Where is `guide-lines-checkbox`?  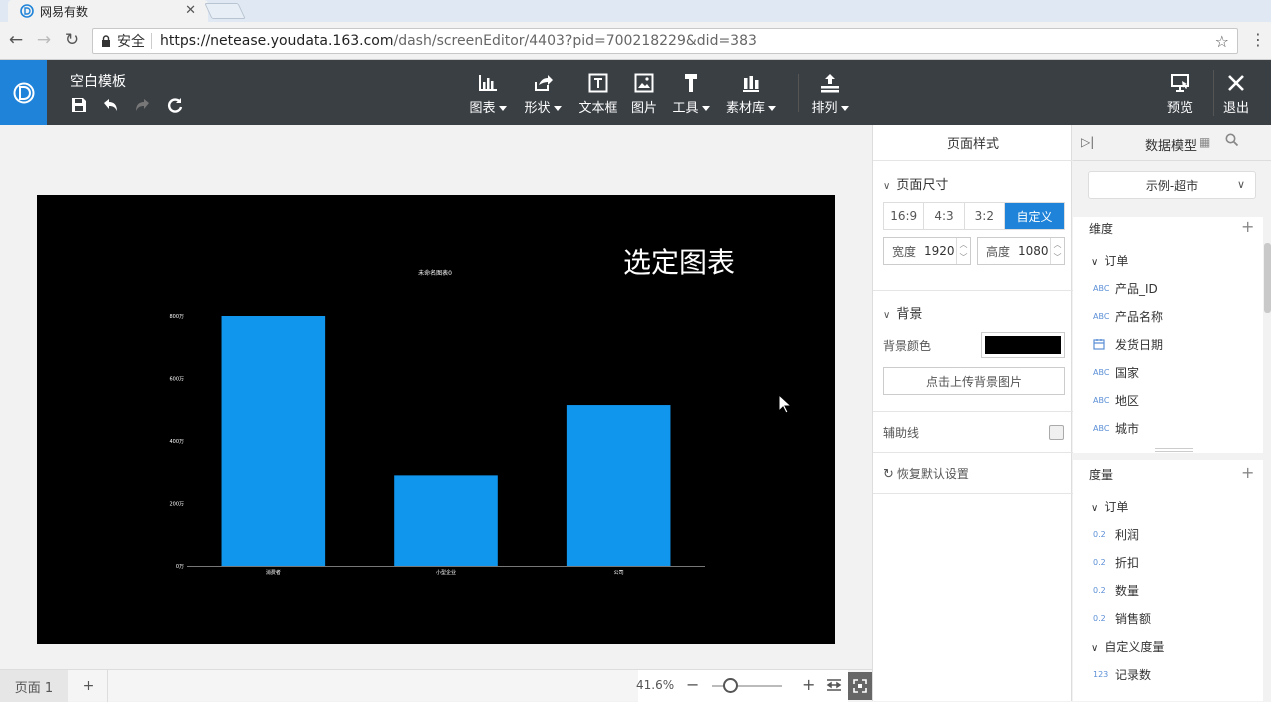
guide-lines-checkbox is located at coordinates (1056, 432).